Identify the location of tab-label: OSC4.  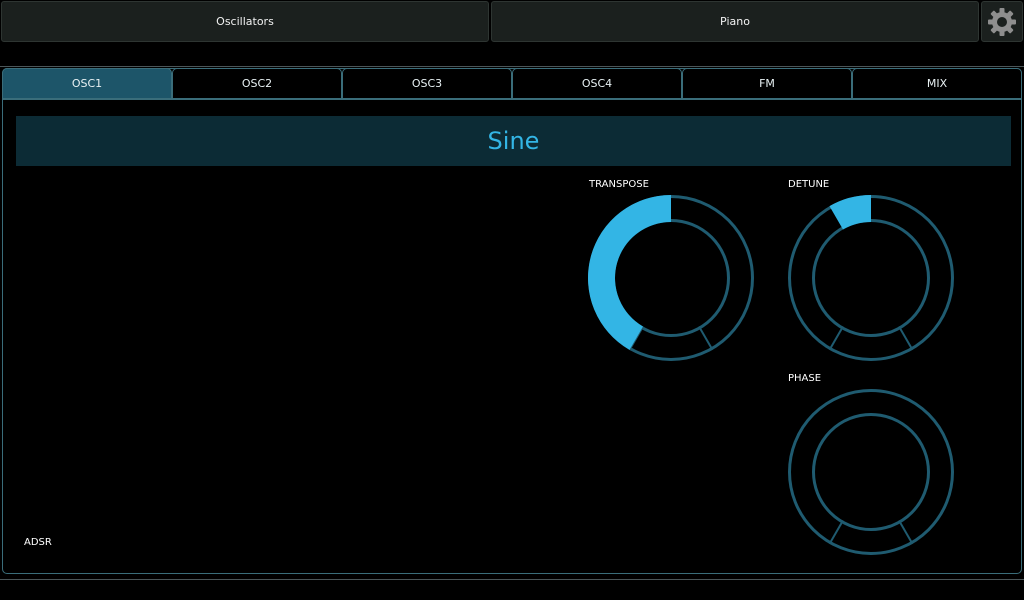
(597, 83).